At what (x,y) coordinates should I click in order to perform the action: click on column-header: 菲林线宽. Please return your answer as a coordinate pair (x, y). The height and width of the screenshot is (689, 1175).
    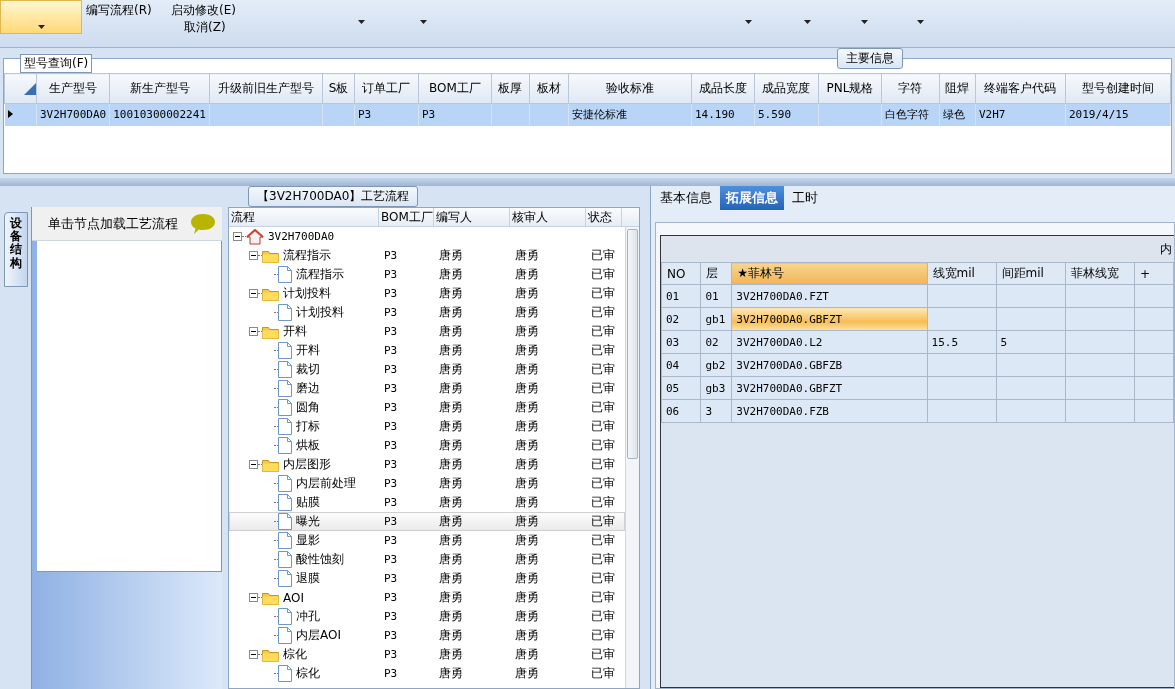
    Looking at the image, I should click on (1100, 273).